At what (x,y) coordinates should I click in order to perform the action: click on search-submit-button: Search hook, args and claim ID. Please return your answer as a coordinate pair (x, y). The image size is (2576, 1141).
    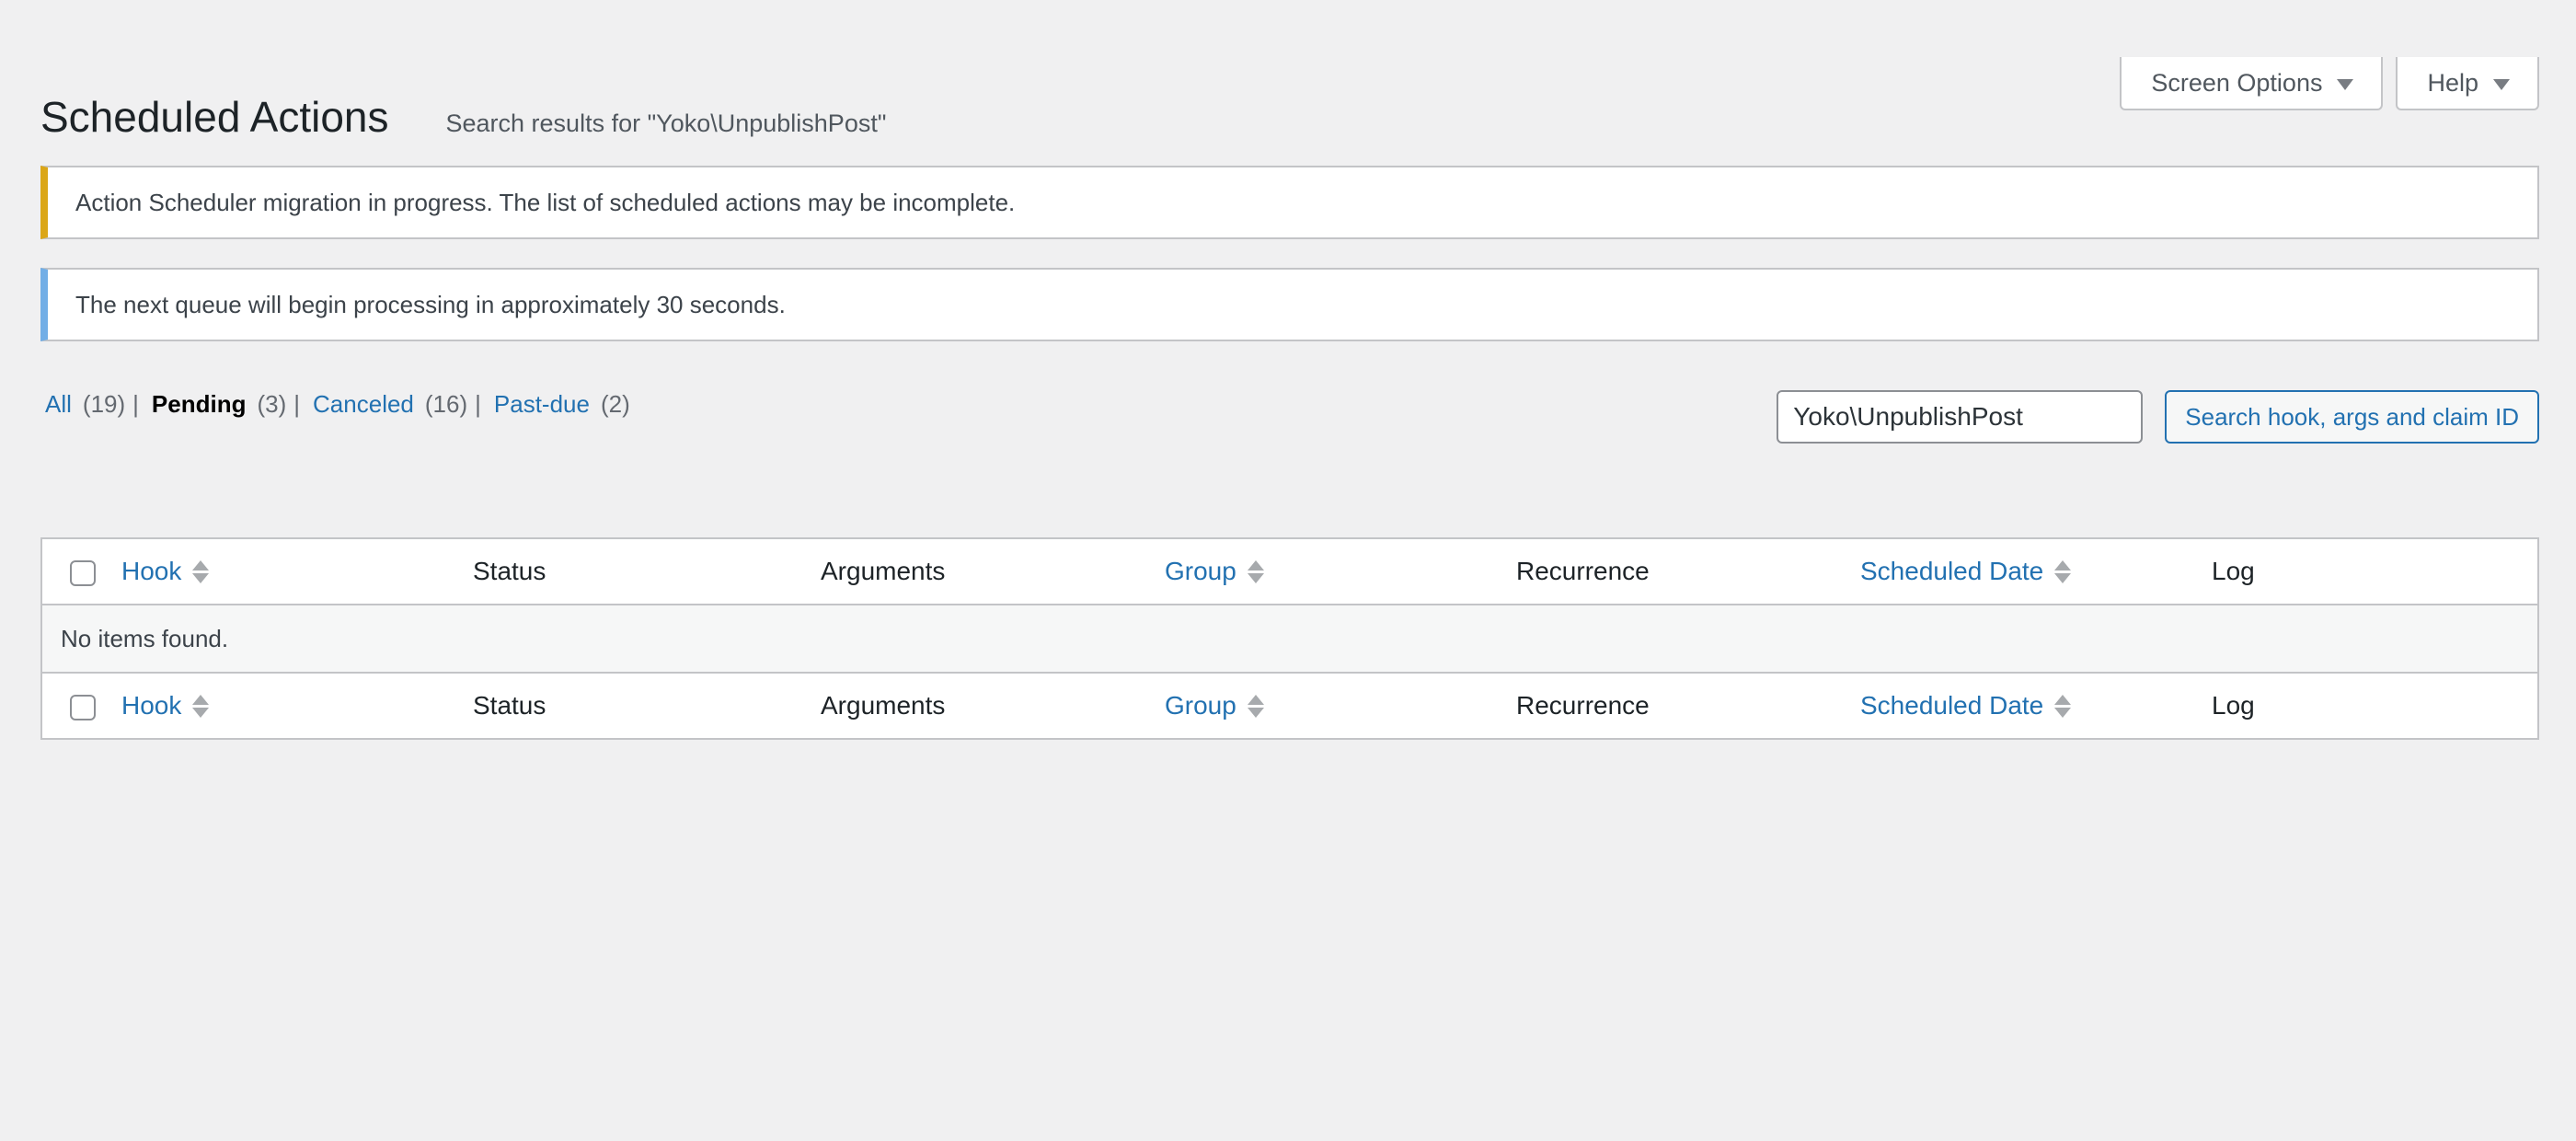
    Looking at the image, I should click on (2352, 417).